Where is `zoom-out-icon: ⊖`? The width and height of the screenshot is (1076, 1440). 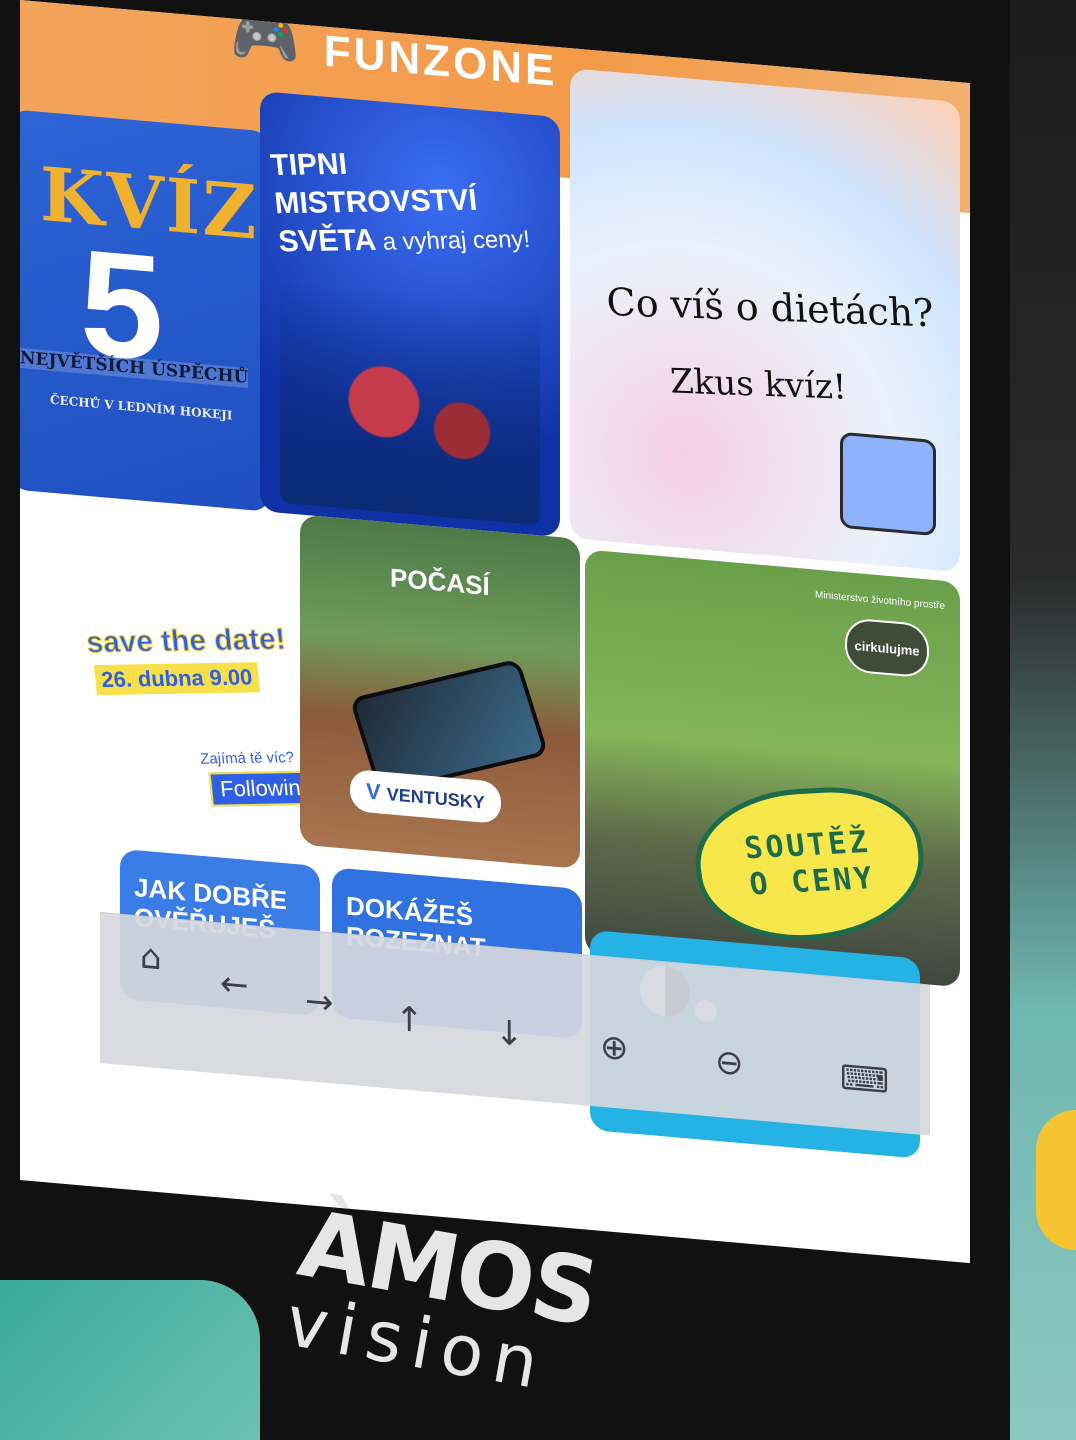 zoom-out-icon: ⊖ is located at coordinates (729, 1063).